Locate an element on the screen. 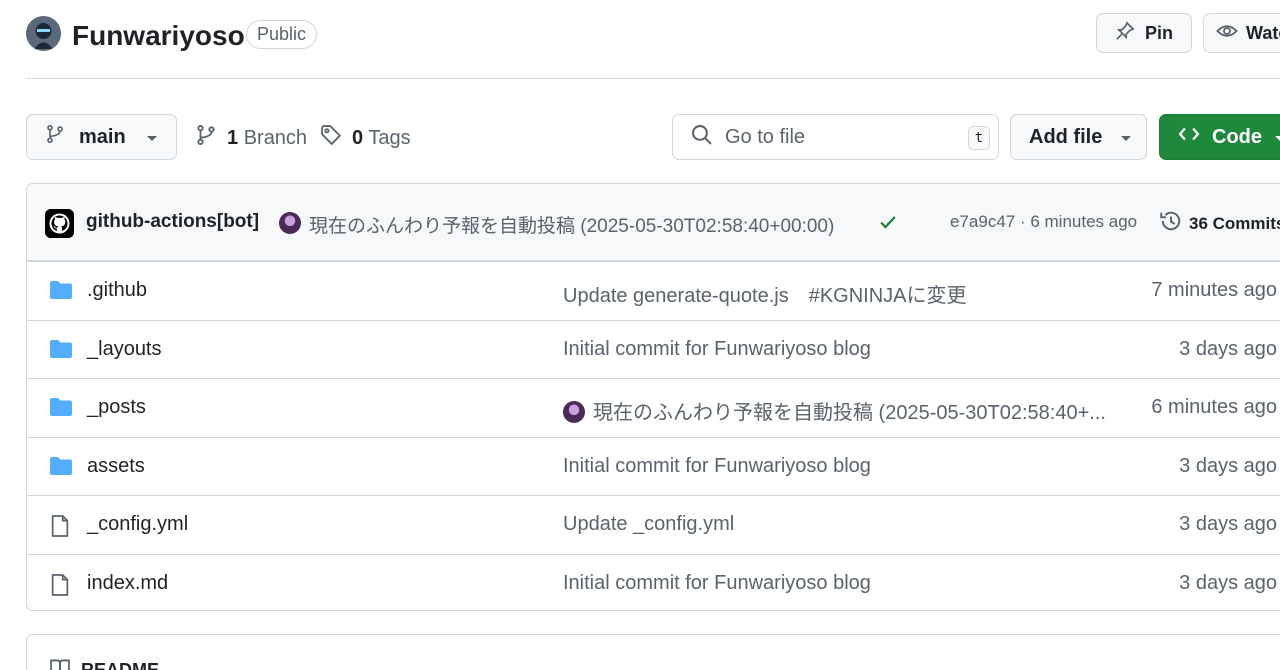  file-commit-message-text: Update _config.yml is located at coordinates (649, 524).